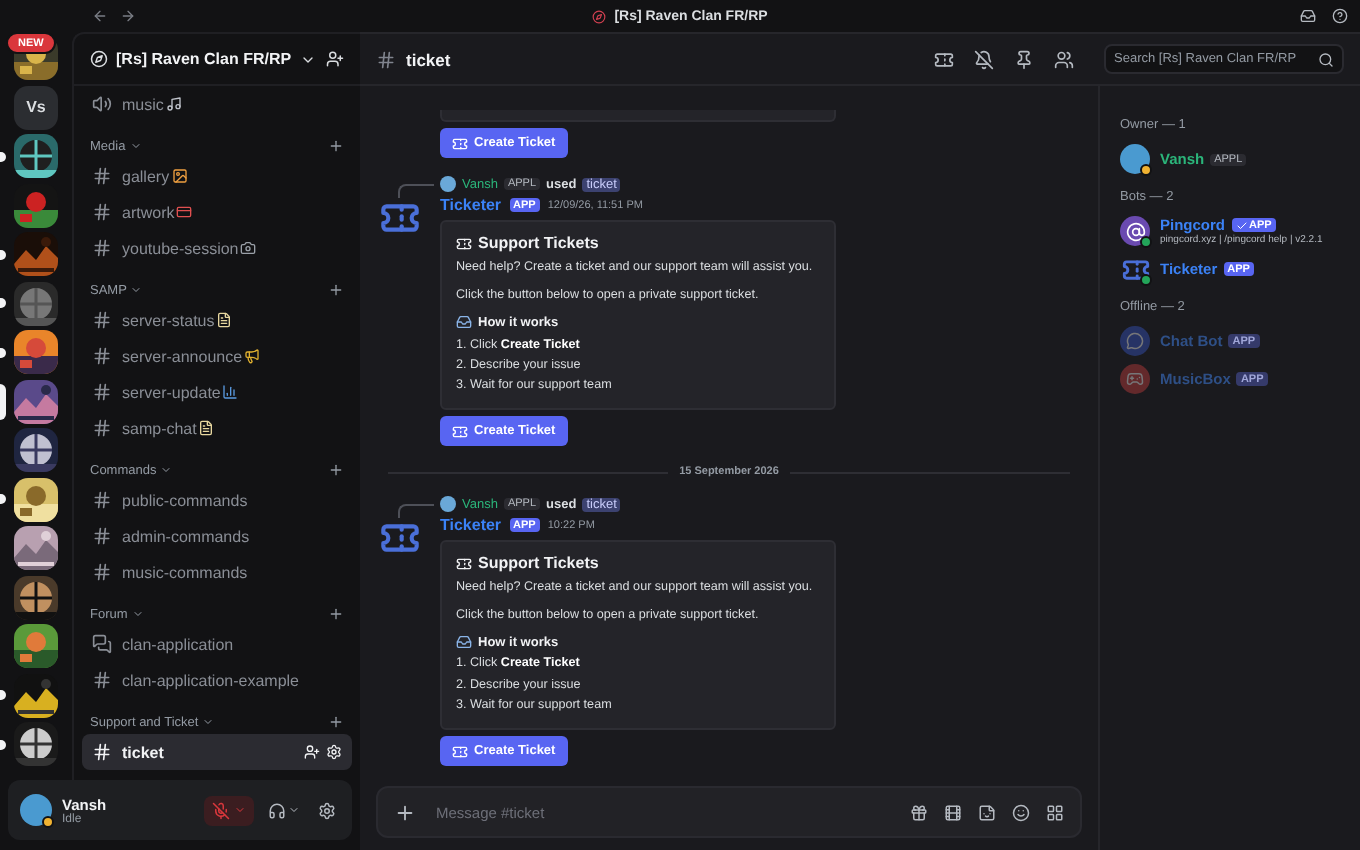 The image size is (1360, 850). I want to click on channel-item: server-update, so click(217, 392).